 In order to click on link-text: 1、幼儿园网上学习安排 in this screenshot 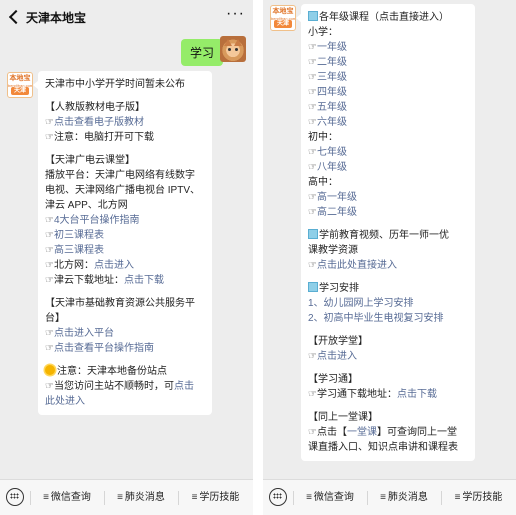, I will do `click(361, 303)`.